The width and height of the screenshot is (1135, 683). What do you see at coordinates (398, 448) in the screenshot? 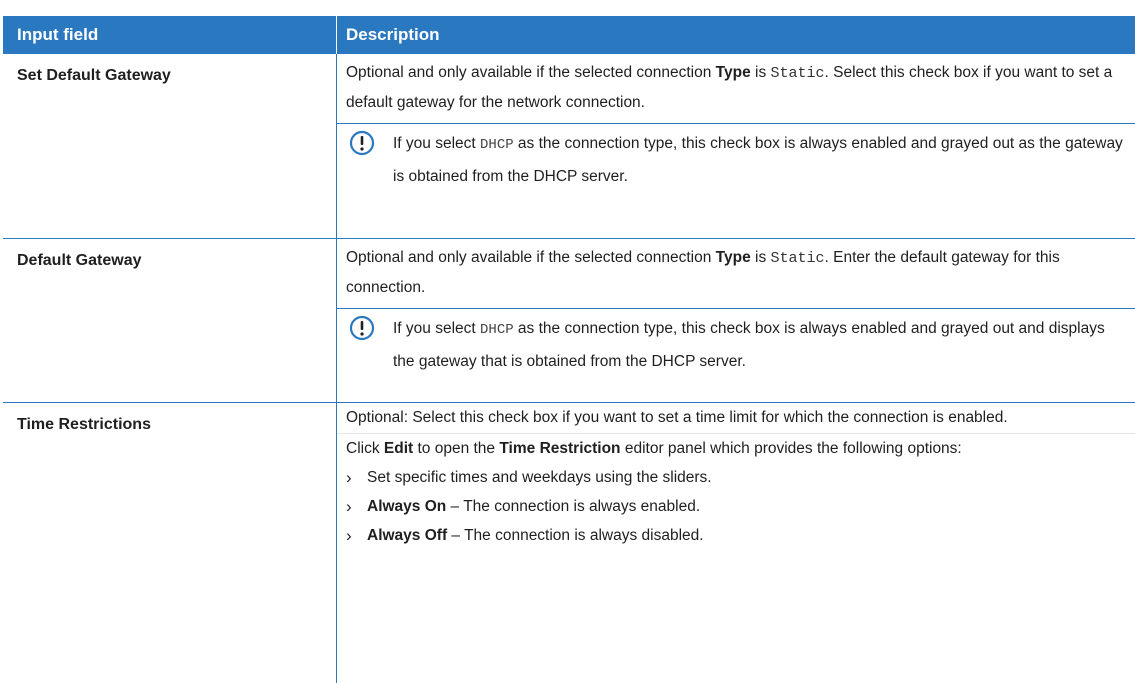
I see `text-run-bold: Edit` at bounding box center [398, 448].